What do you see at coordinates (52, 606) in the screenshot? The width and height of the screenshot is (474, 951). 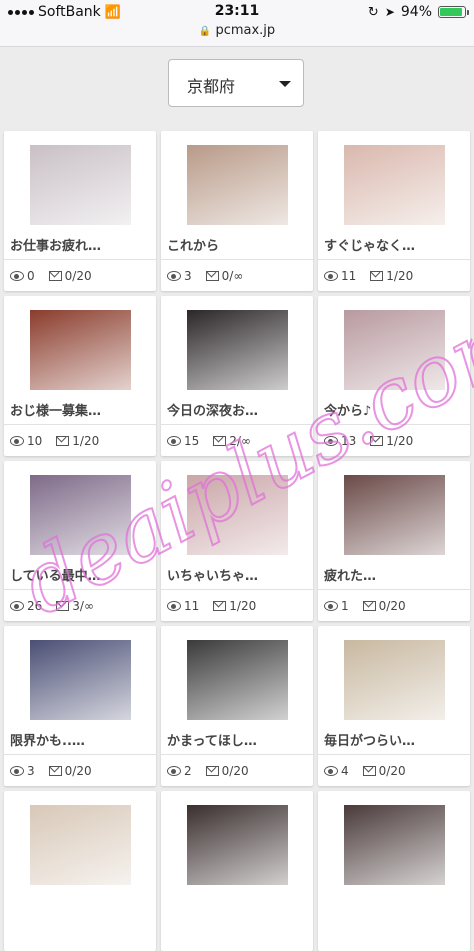 I see `card-stats: 26 3/∞` at bounding box center [52, 606].